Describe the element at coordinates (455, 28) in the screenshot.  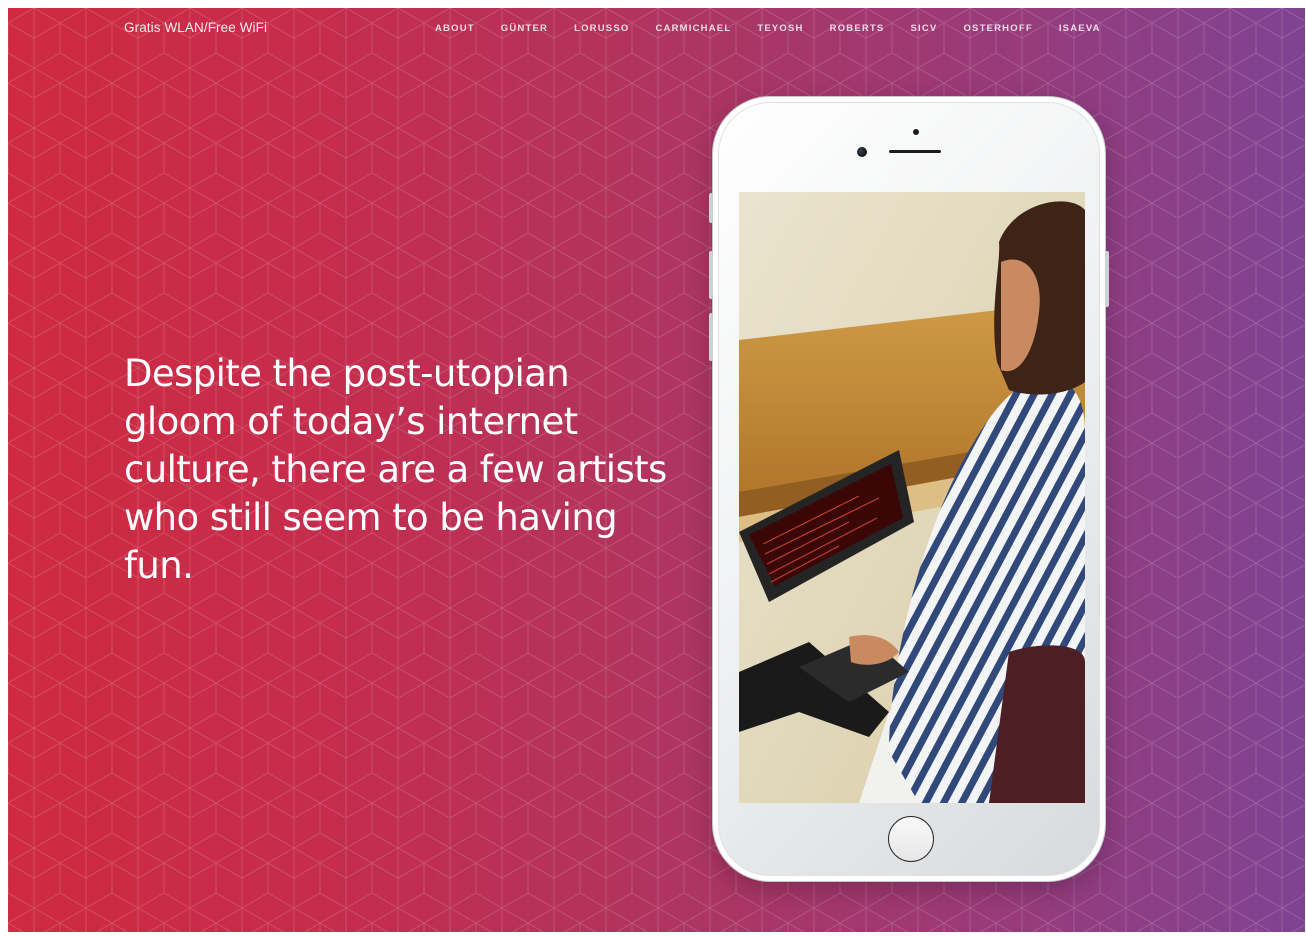
I see `nav-item-about: ABOUT` at that location.